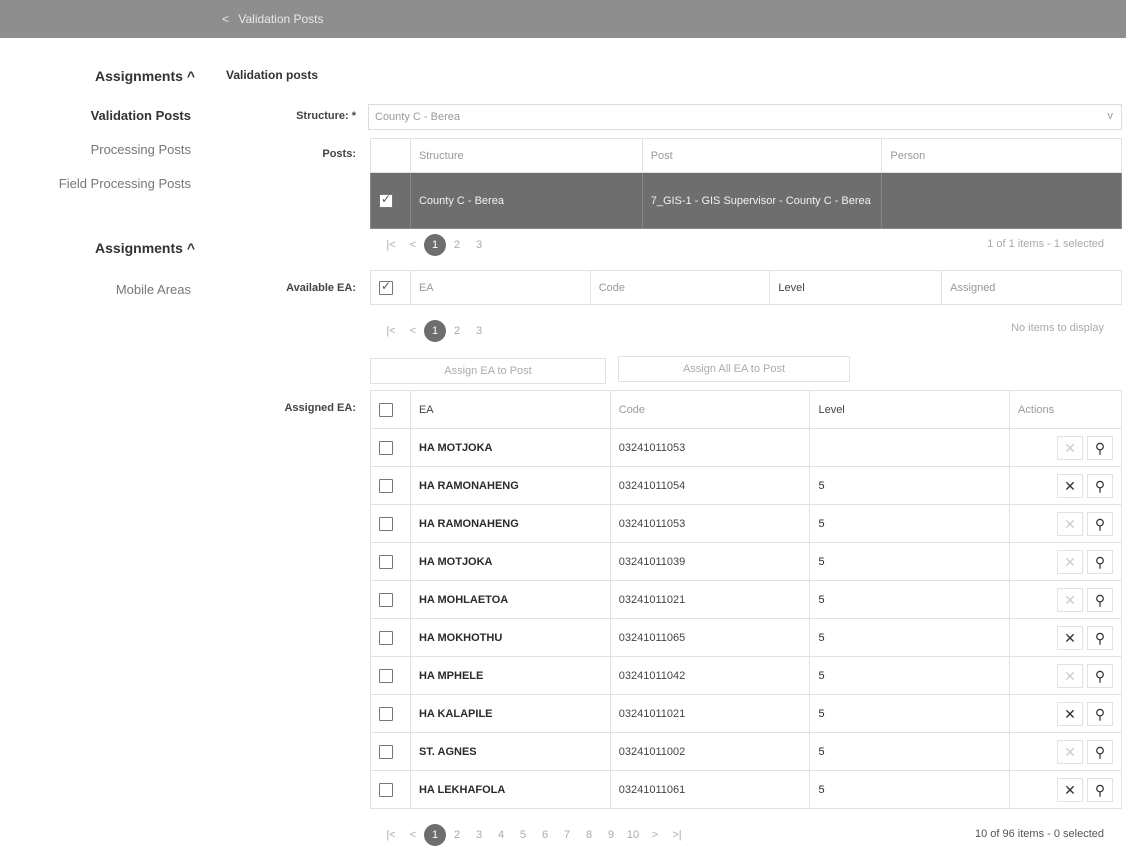 This screenshot has width=1126, height=858. I want to click on page-button: 5, so click(523, 835).